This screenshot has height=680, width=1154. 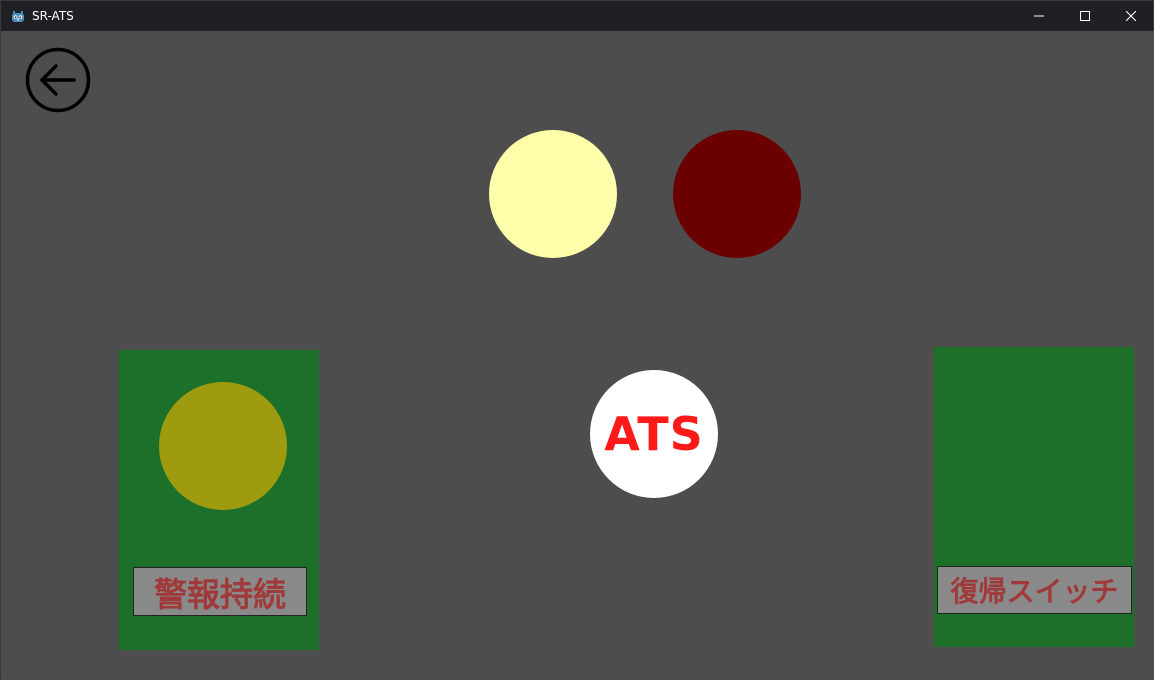 I want to click on reset-switch-button: 復帰スイッチ, so click(x=1034, y=497).